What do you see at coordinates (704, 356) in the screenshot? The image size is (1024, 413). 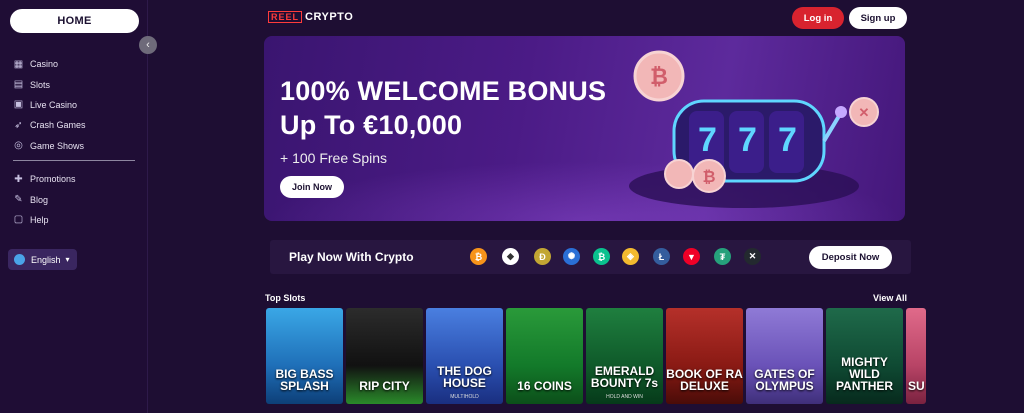 I see `game-tile: BOOK OF RA DELUXE` at bounding box center [704, 356].